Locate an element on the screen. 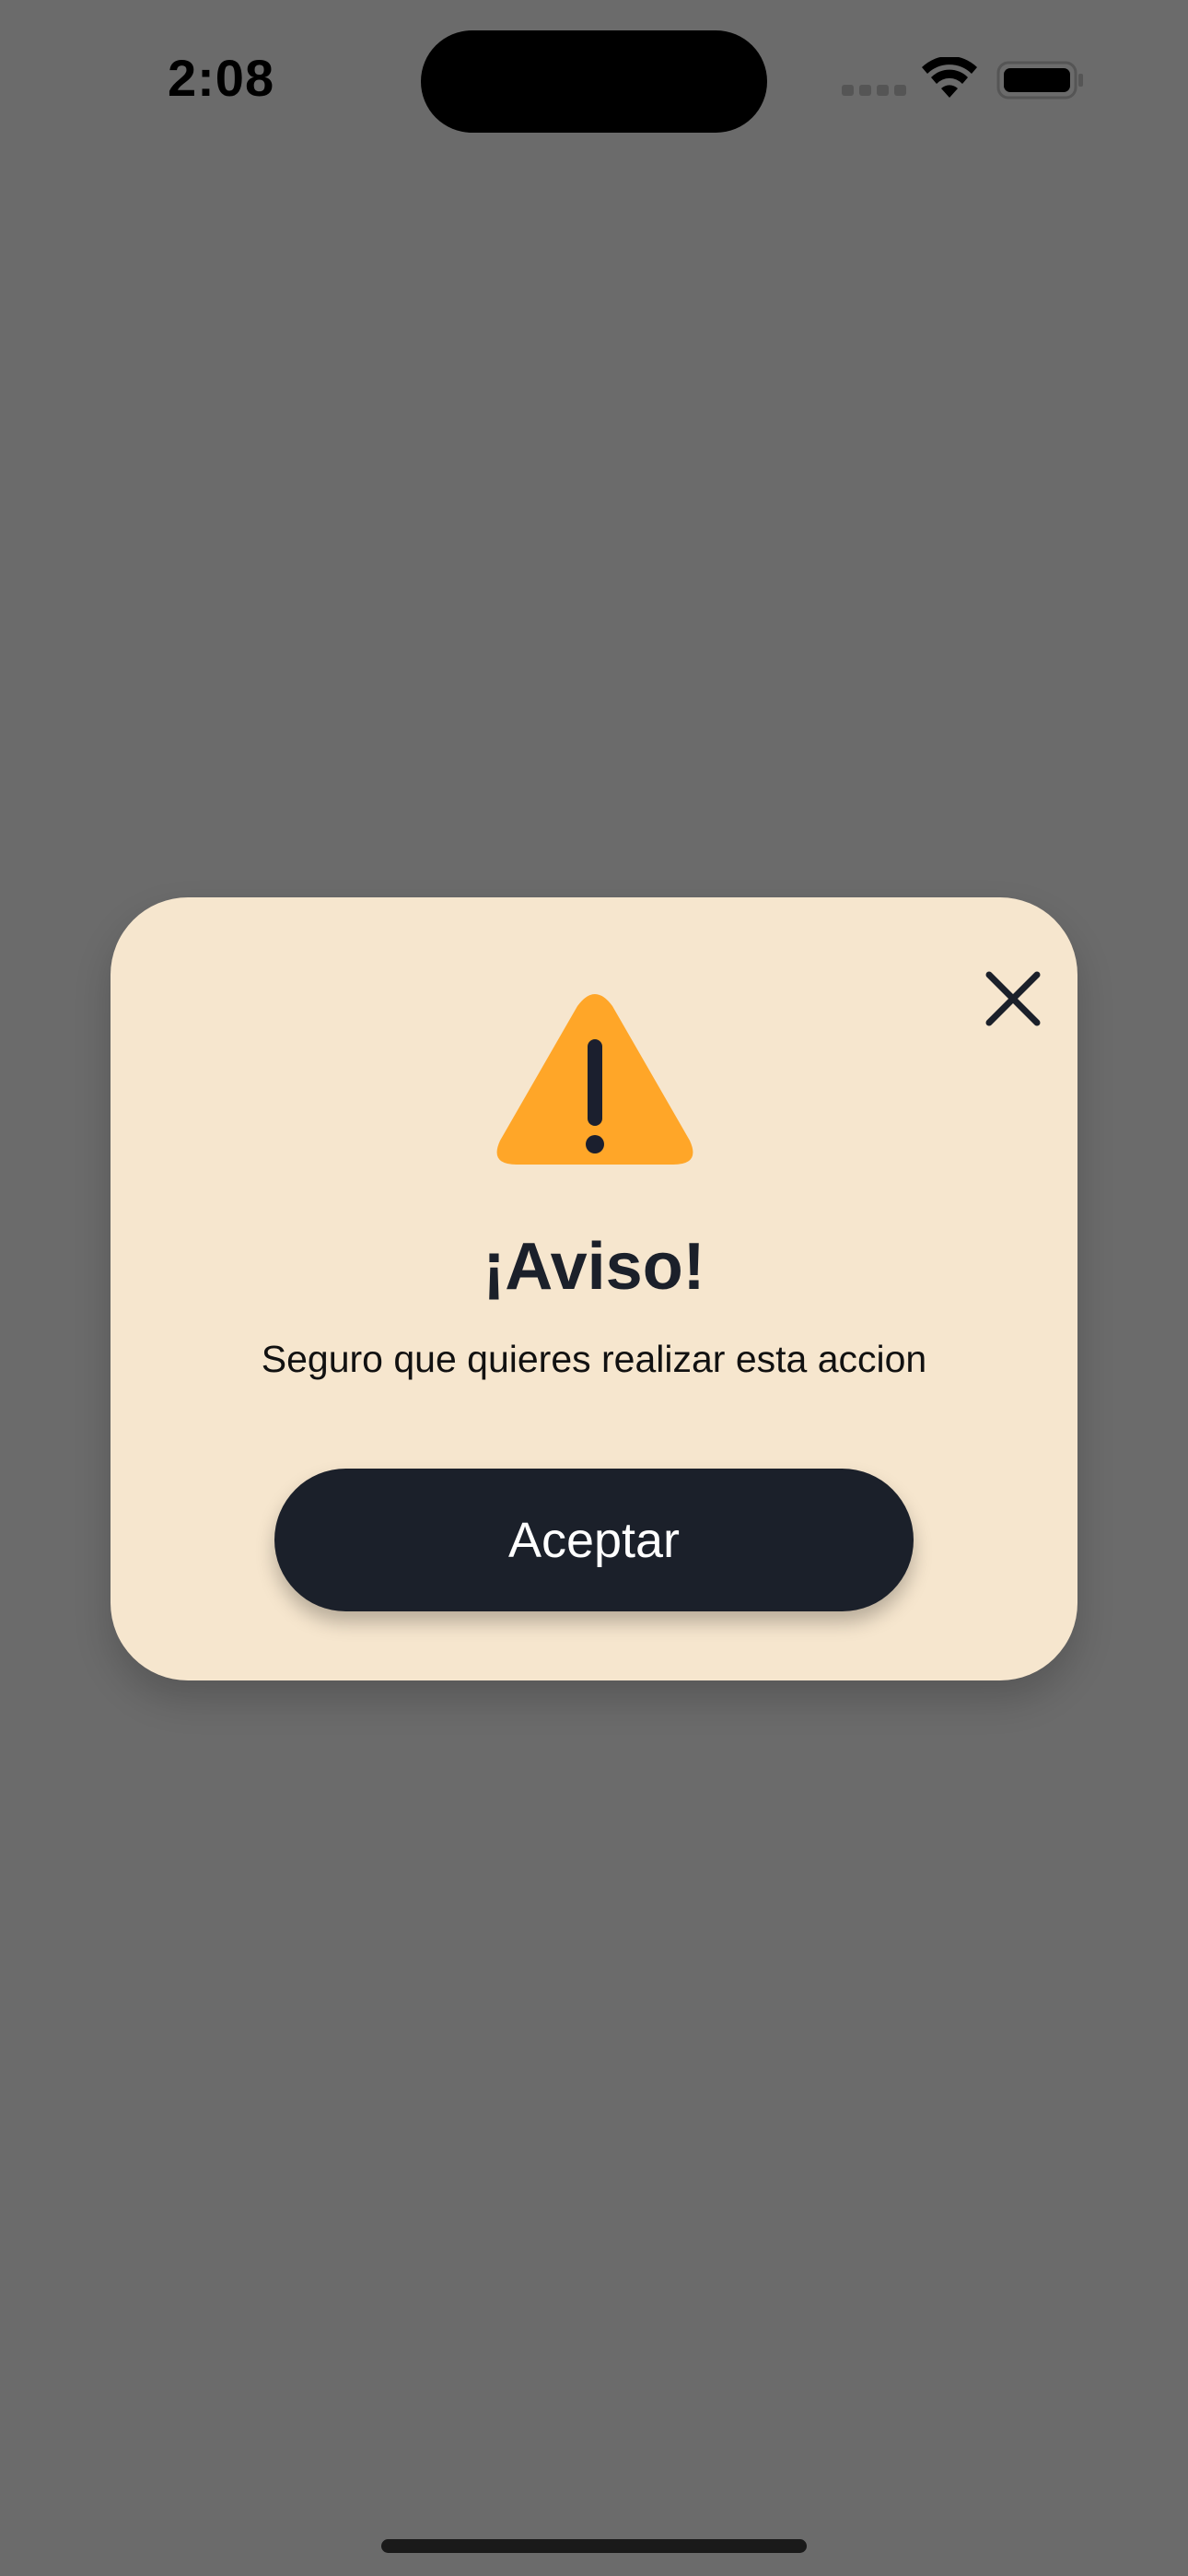 The height and width of the screenshot is (2576, 1188). accept-button: Aceptar is located at coordinates (594, 1540).